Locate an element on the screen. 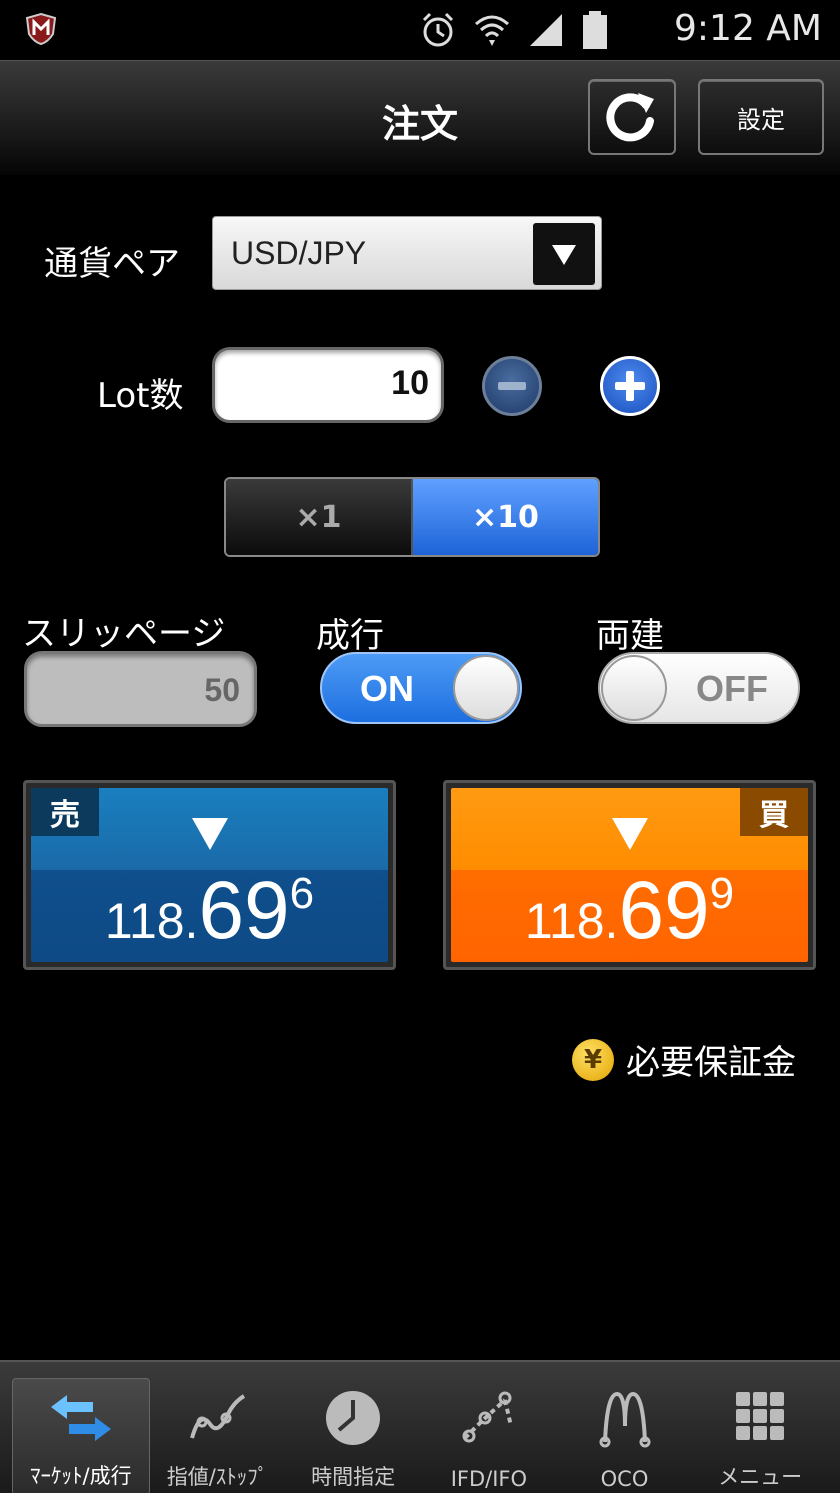 The height and width of the screenshot is (1493, 840). nav-label: ﾏｰｹｯﾄ/成行 is located at coordinates (81, 1476).